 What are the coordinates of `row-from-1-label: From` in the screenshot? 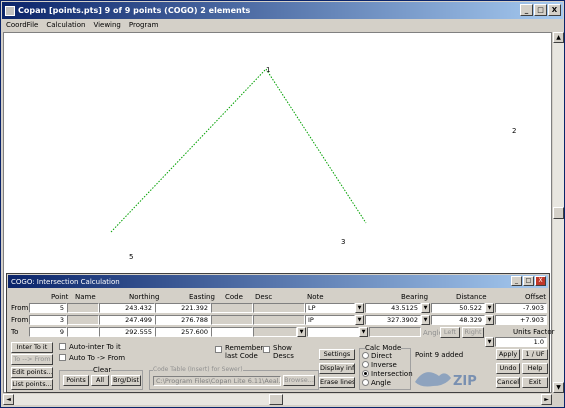 It's located at (20, 308).